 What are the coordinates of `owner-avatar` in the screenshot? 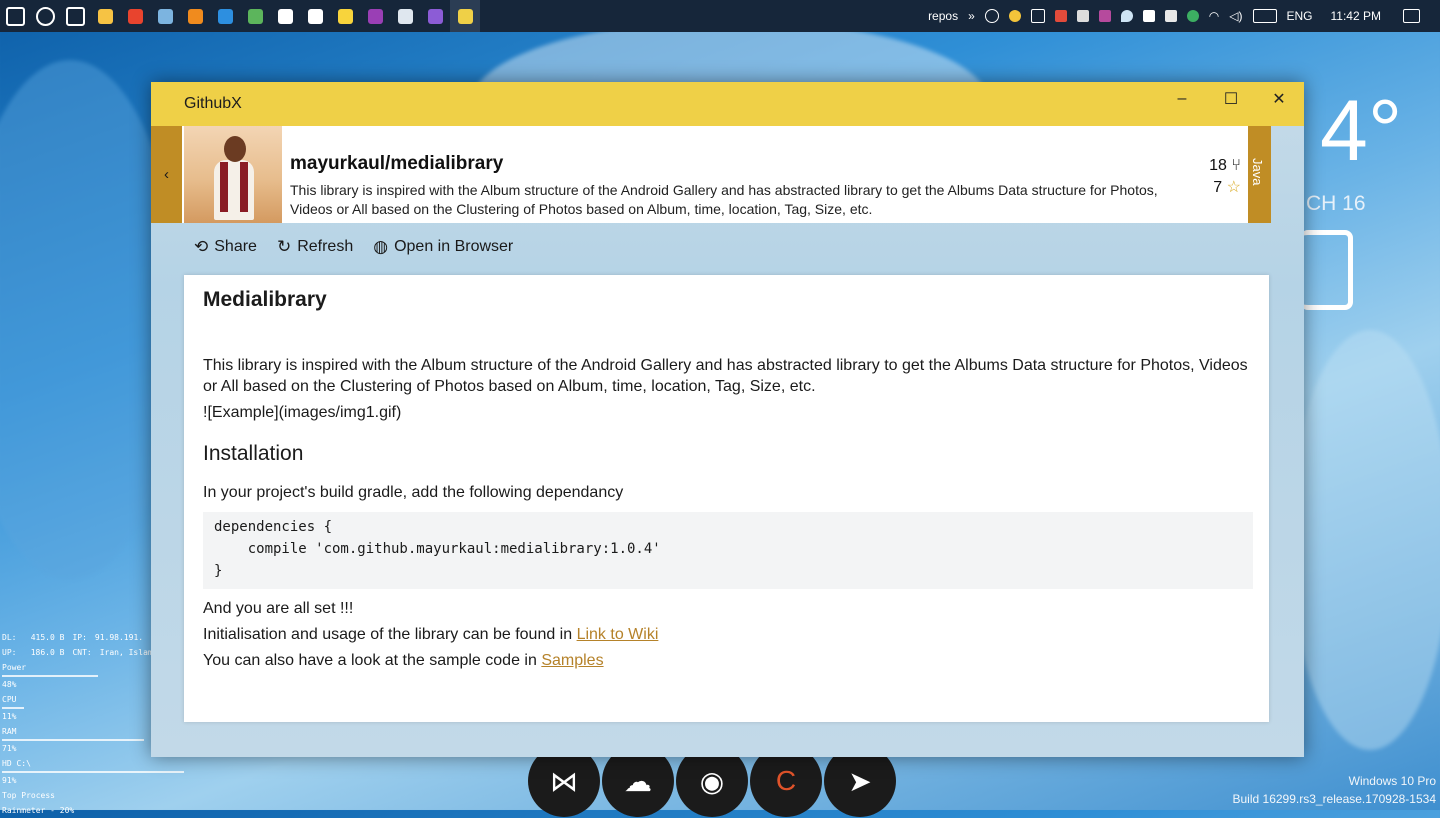 It's located at (233, 174).